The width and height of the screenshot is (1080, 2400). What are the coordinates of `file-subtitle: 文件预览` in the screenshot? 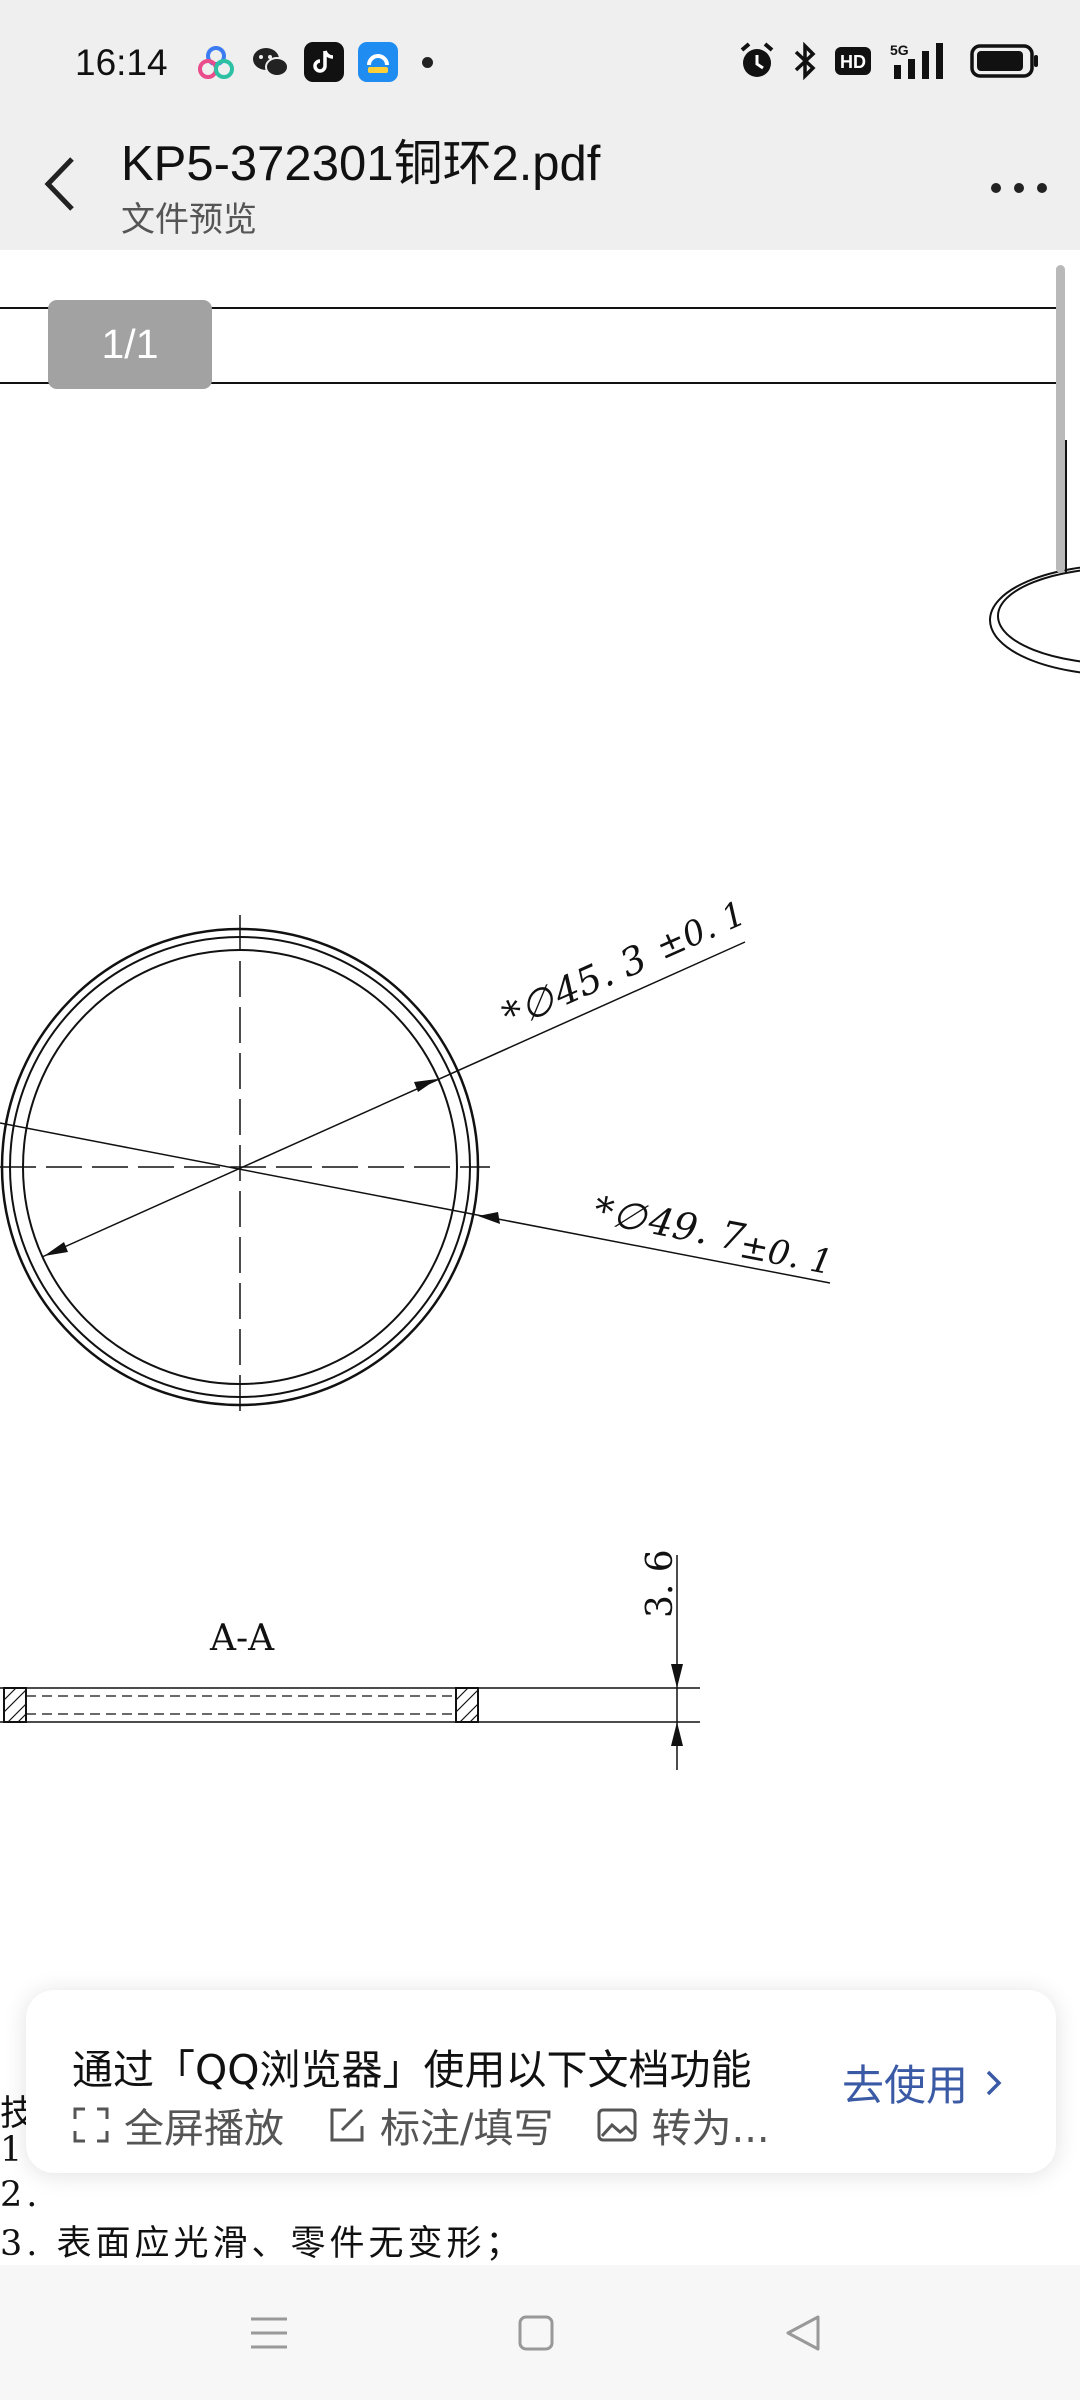 It's located at (189, 220).